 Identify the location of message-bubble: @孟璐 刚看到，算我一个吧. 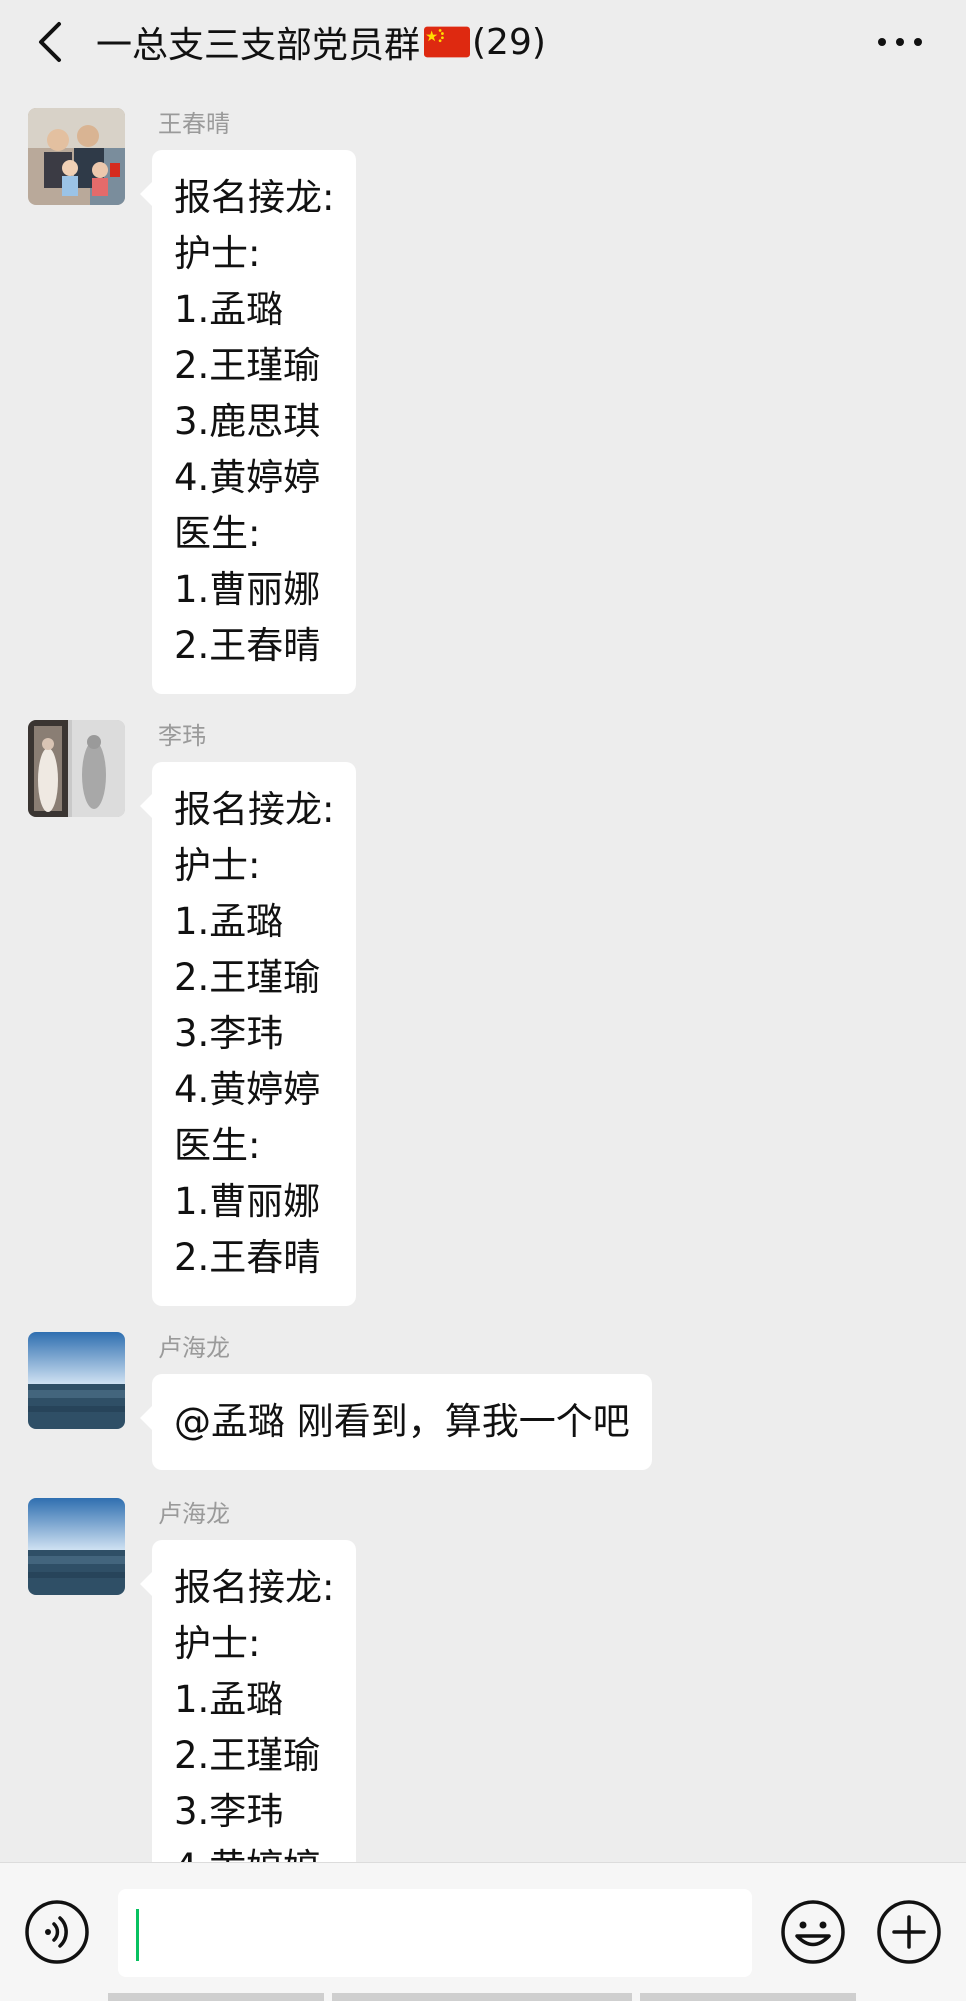
(396, 1422).